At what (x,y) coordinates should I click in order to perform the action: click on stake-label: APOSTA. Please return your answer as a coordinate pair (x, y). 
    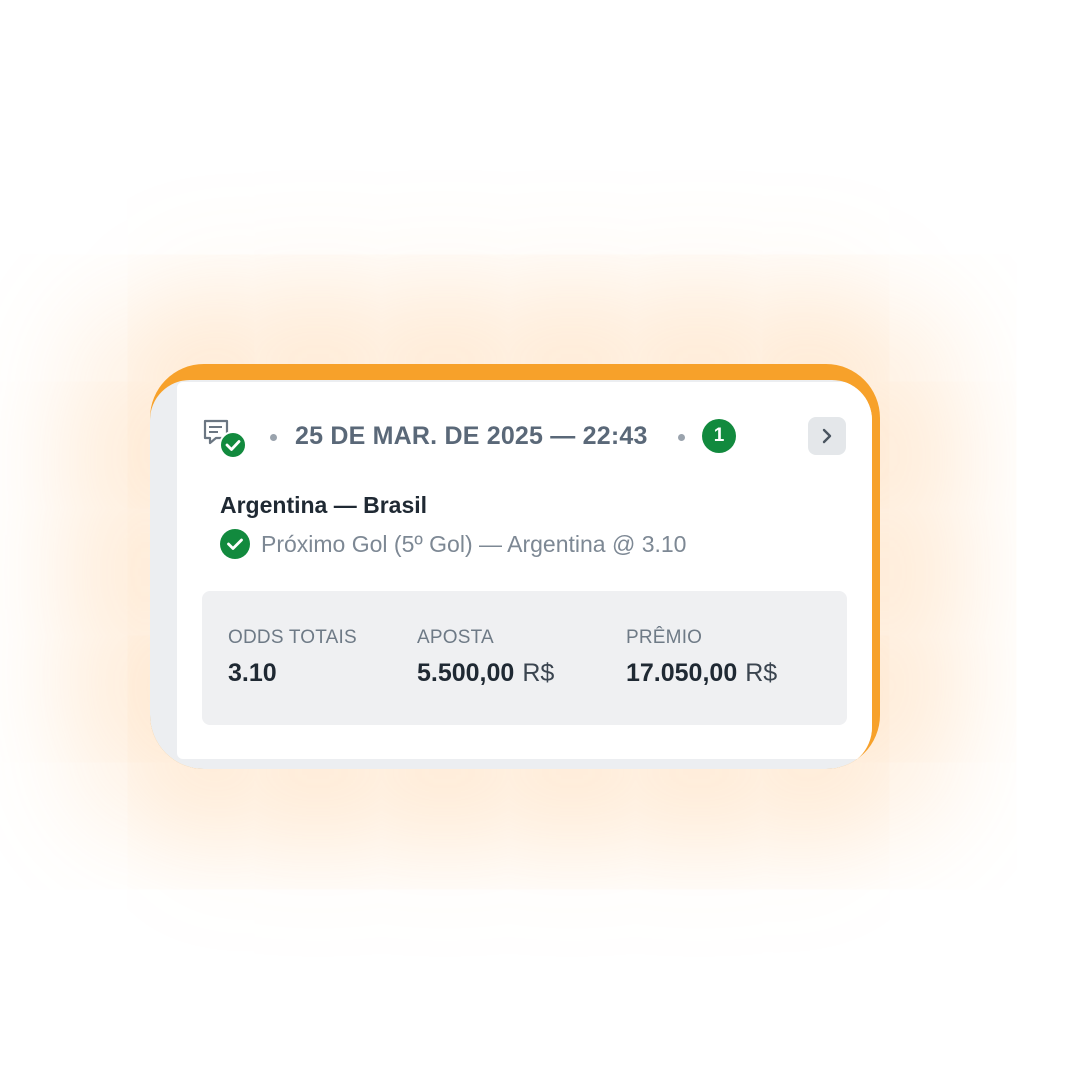
    Looking at the image, I should click on (455, 637).